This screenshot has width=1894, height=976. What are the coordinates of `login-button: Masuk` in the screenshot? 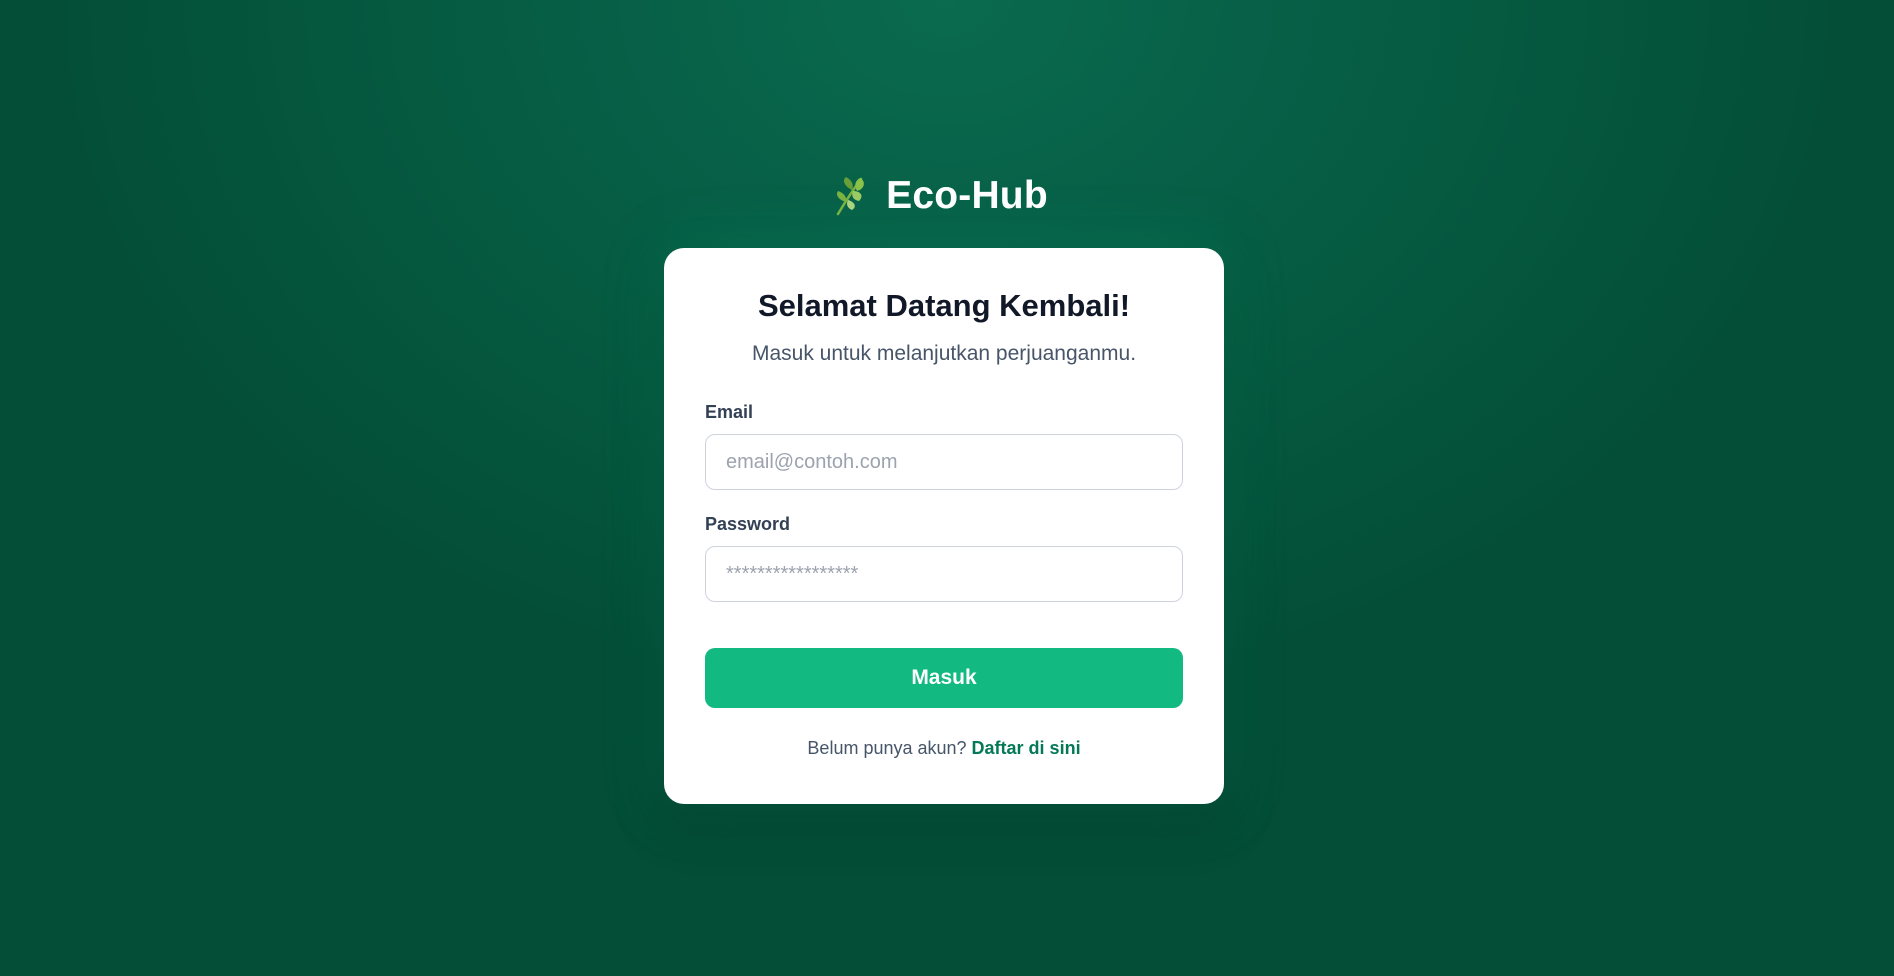 It's located at (944, 678).